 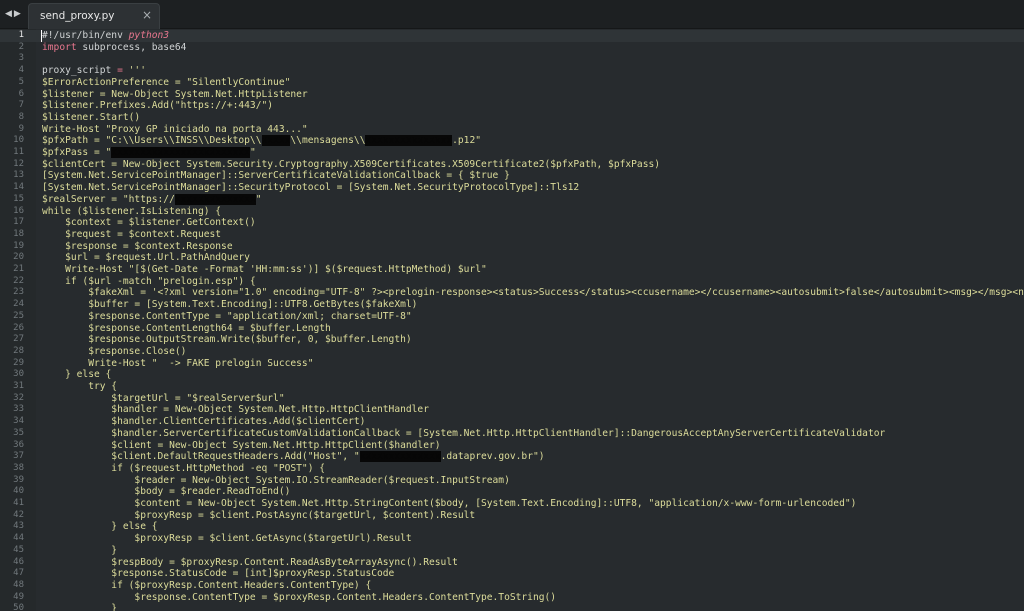 What do you see at coordinates (18, 467) in the screenshot?
I see `line-number: 38` at bounding box center [18, 467].